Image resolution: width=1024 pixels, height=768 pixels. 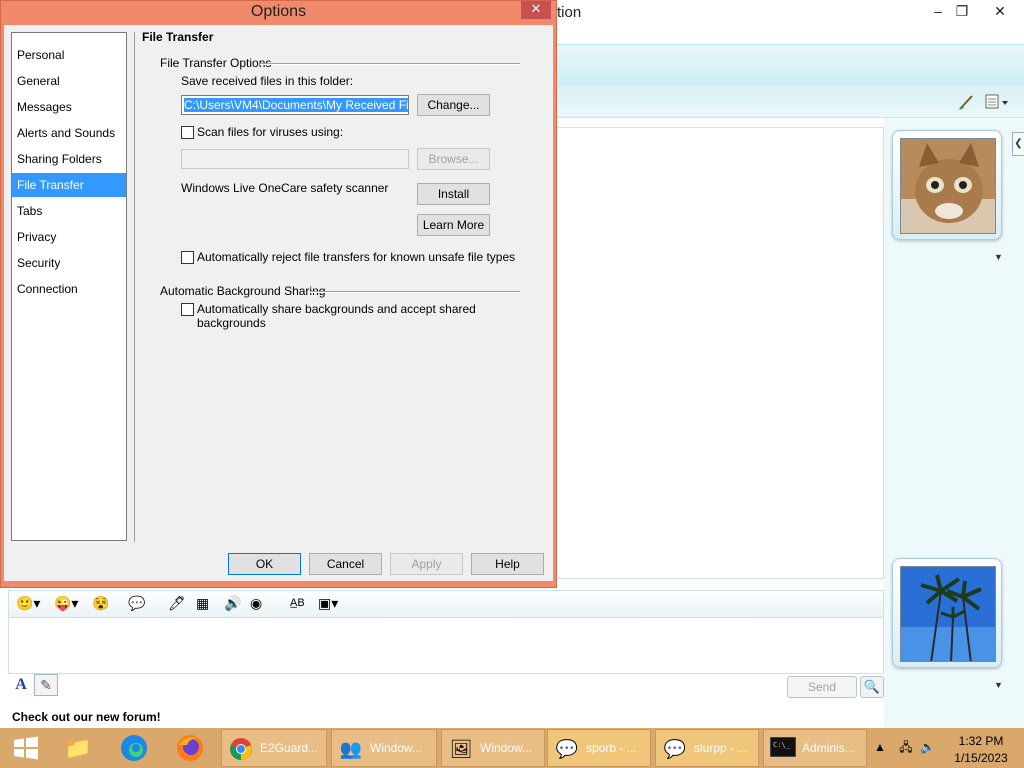 What do you see at coordinates (21, 685) in the screenshot?
I see `font-icon: A` at bounding box center [21, 685].